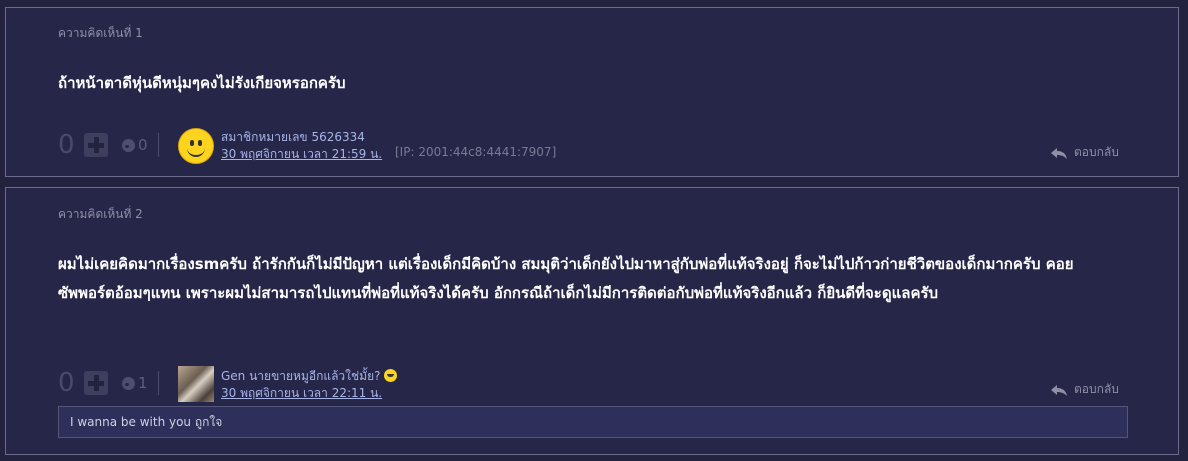 Image resolution: width=1188 pixels, height=461 pixels. Describe the element at coordinates (100, 214) in the screenshot. I see `comment-label: ความคิดเห็นที่ 2` at that location.